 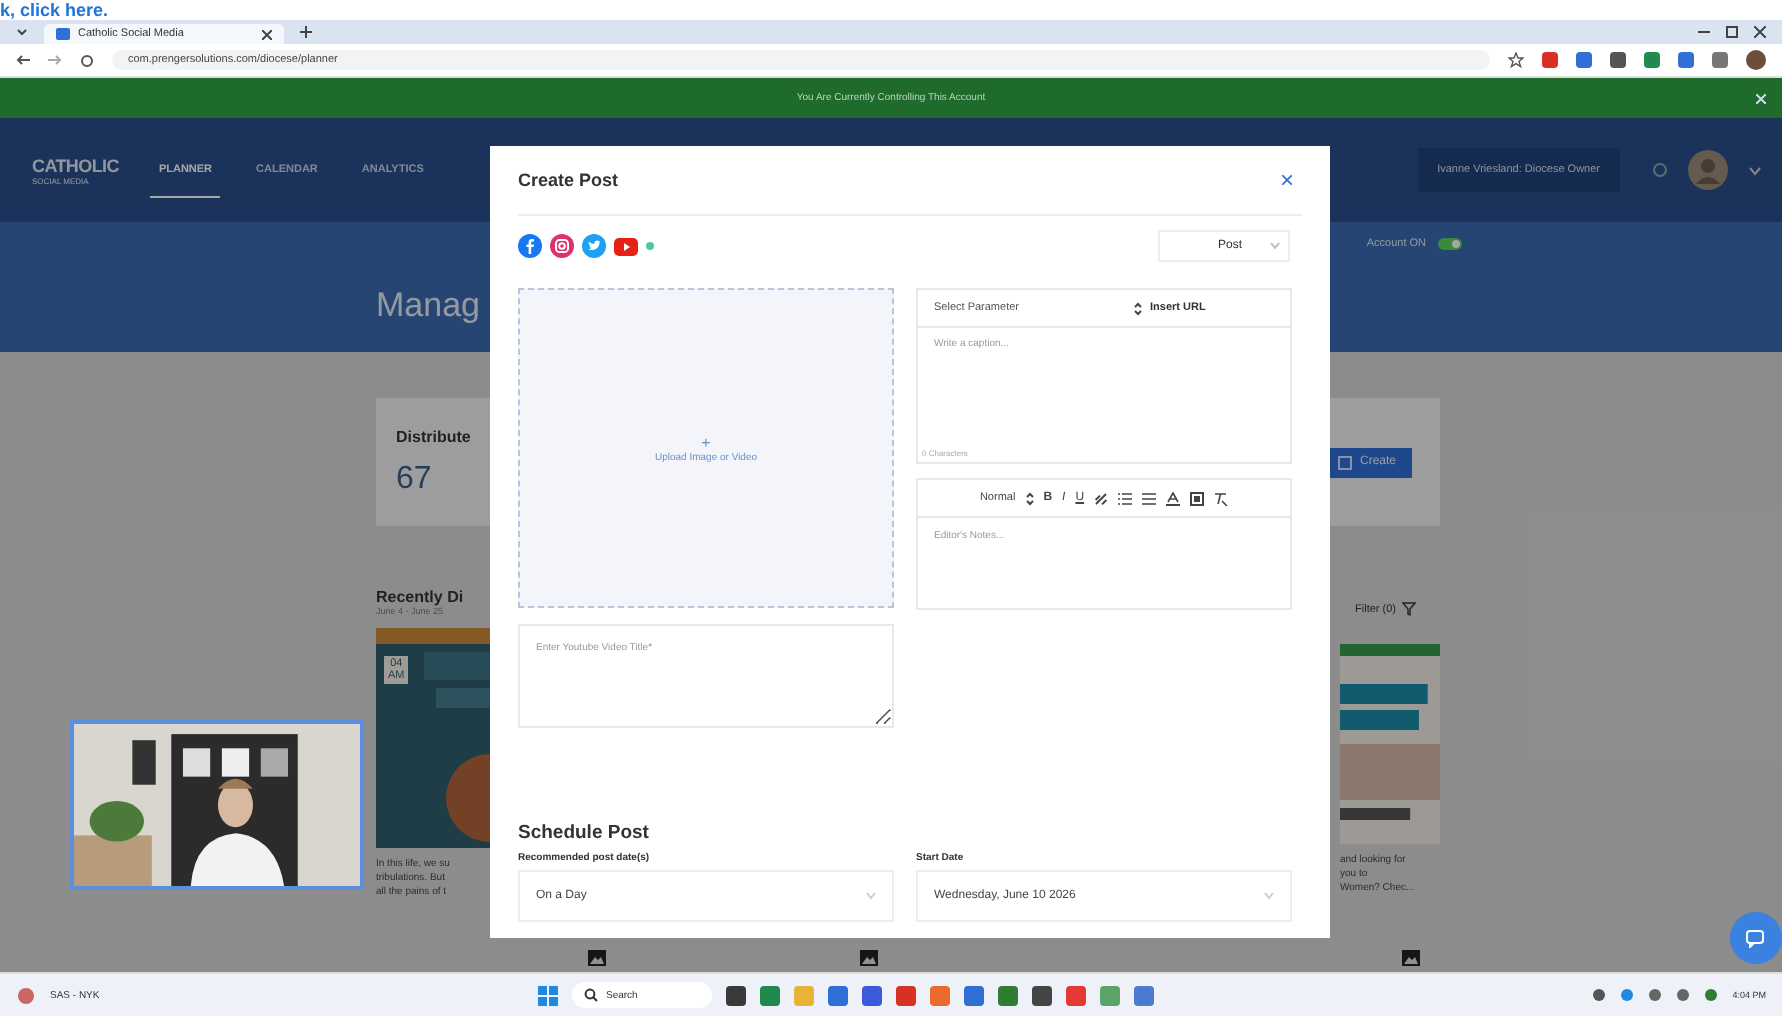 What do you see at coordinates (433, 436) in the screenshot?
I see `stat-label: Distribute` at bounding box center [433, 436].